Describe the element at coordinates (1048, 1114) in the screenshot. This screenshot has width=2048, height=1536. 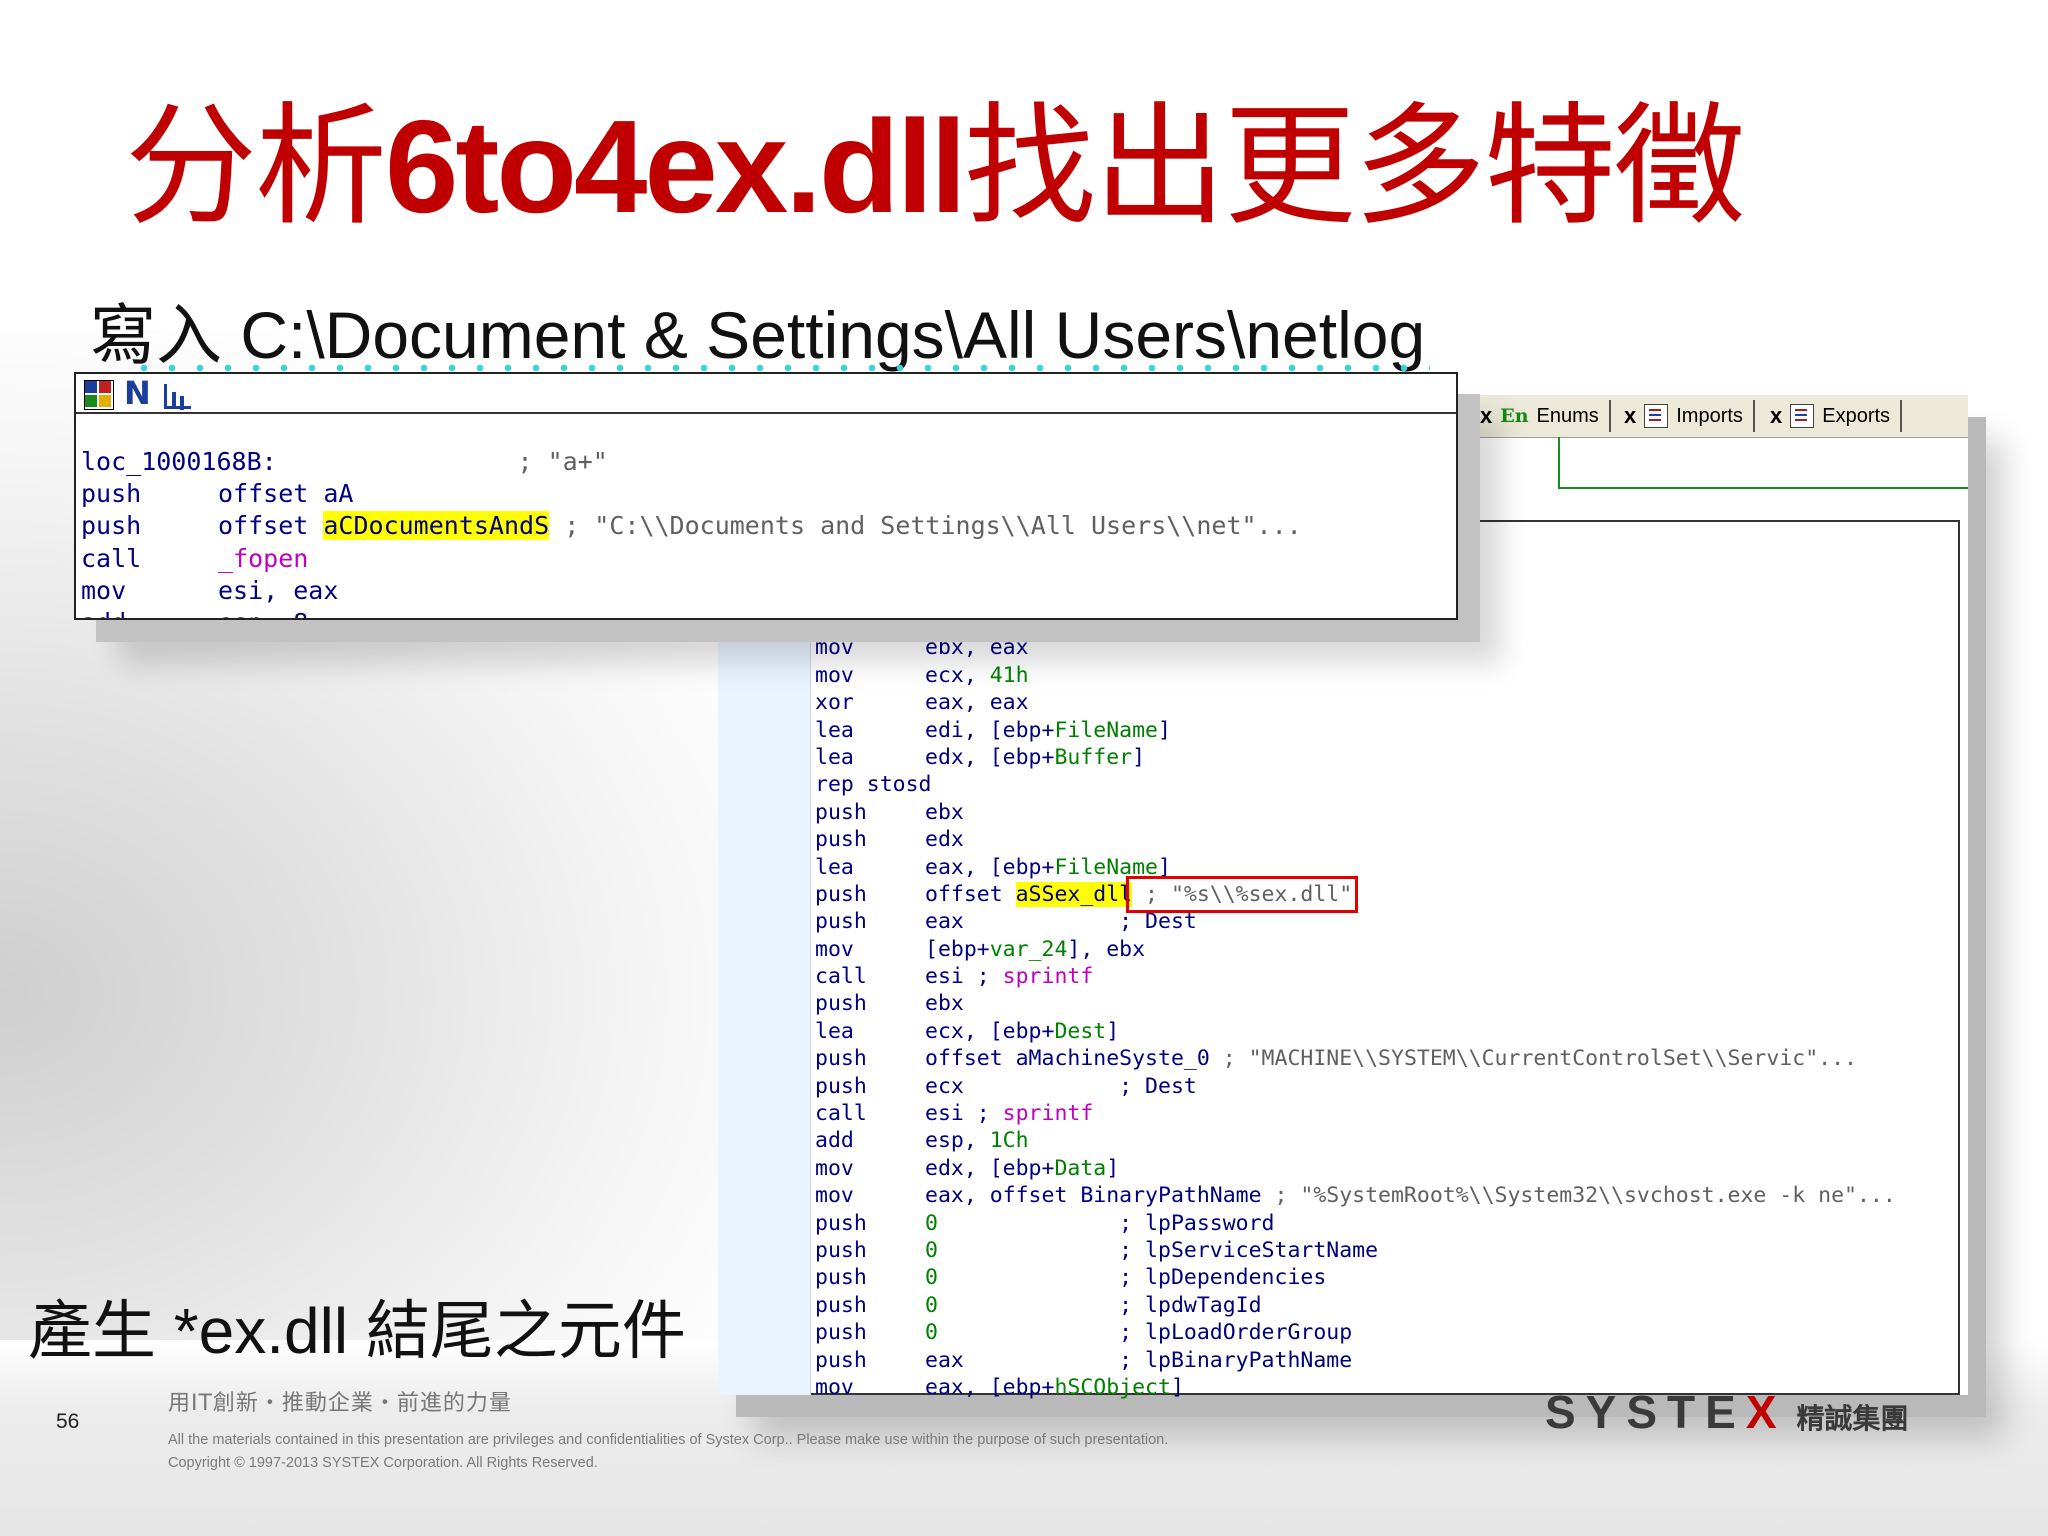
I see `function-name: sprintf` at that location.